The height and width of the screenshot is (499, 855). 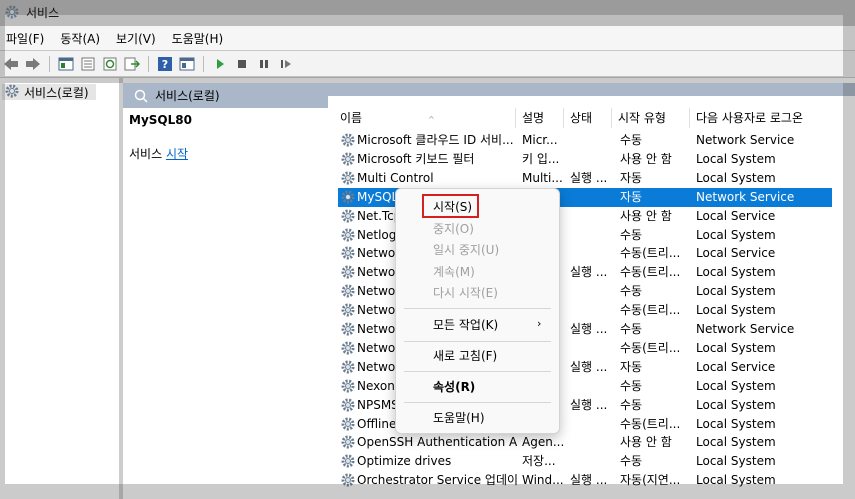 I want to click on menu-item-start: 시작(S), so click(x=452, y=207).